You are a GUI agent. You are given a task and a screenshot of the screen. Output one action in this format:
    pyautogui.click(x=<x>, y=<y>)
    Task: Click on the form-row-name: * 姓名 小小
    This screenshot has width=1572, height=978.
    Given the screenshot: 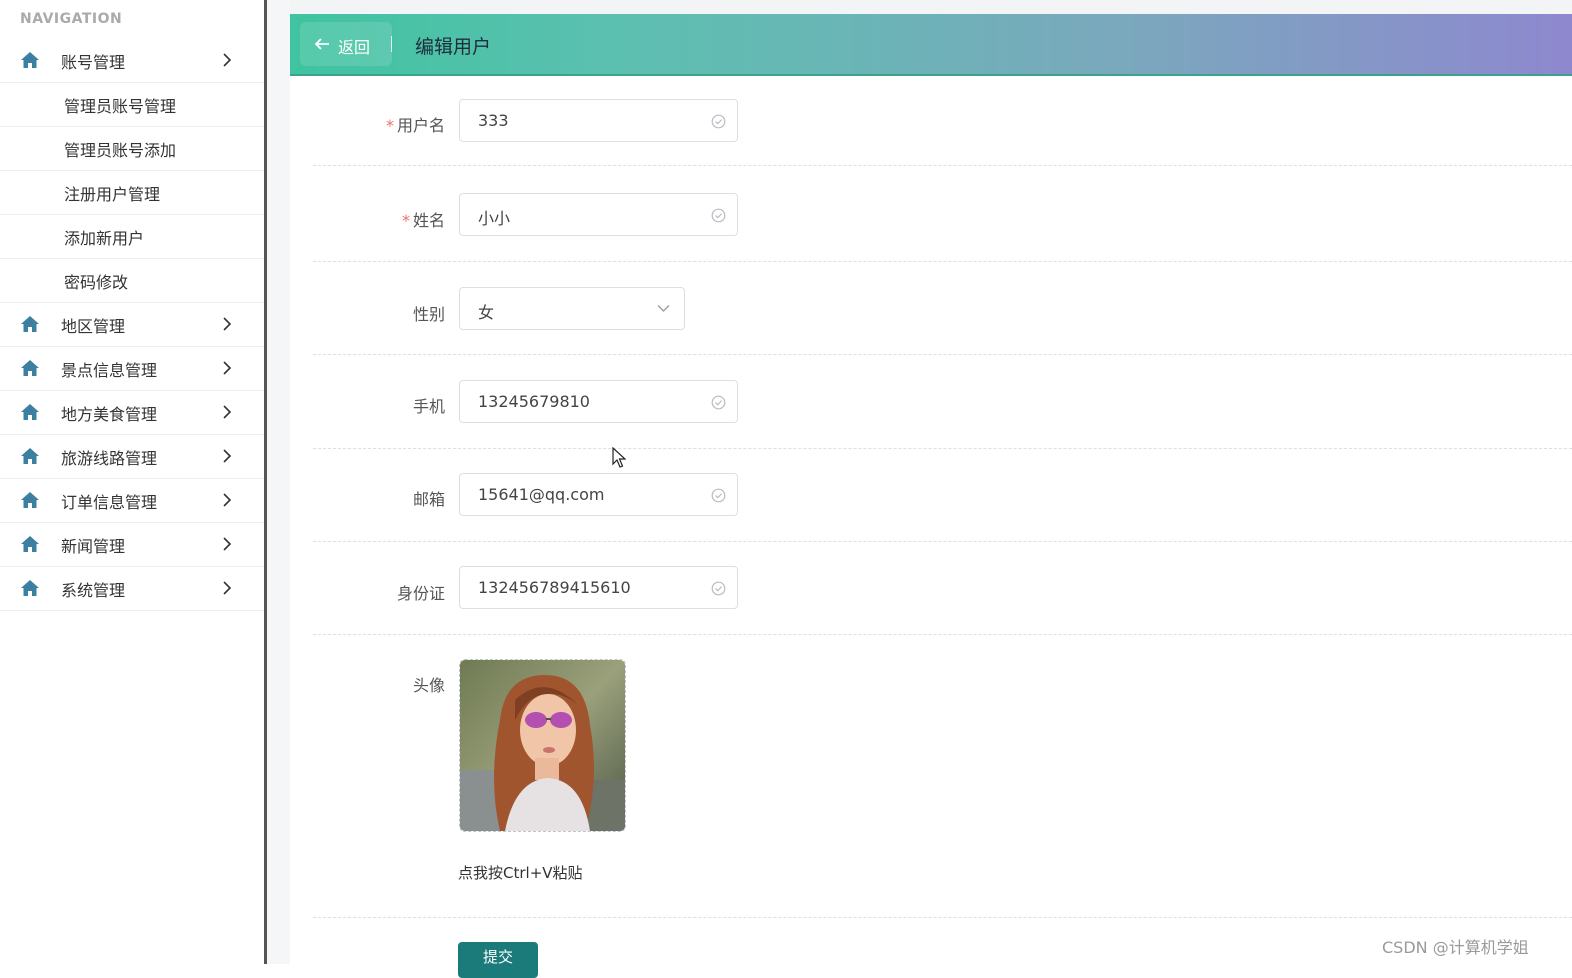 What is the action you would take?
    pyautogui.click(x=942, y=214)
    